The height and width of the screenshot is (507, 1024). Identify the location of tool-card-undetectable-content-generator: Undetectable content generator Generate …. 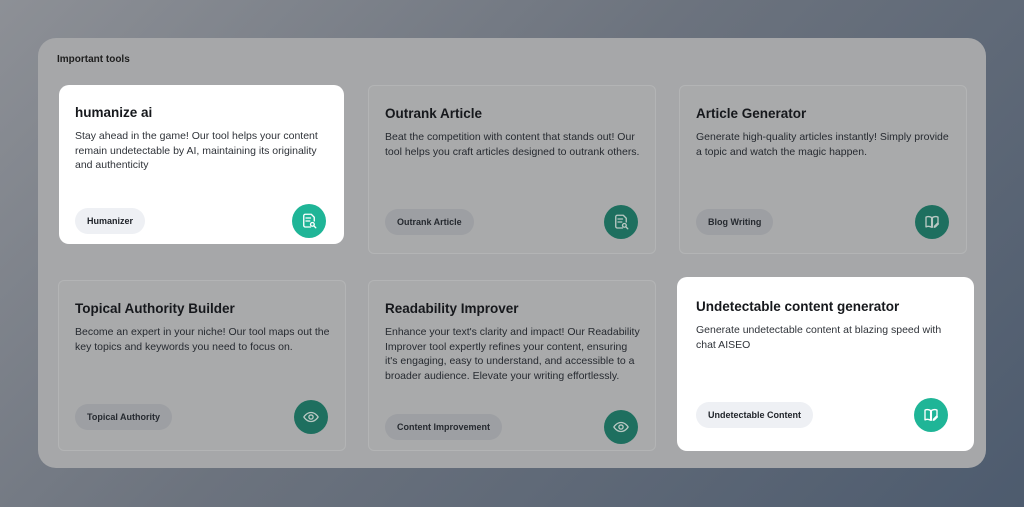
(825, 364).